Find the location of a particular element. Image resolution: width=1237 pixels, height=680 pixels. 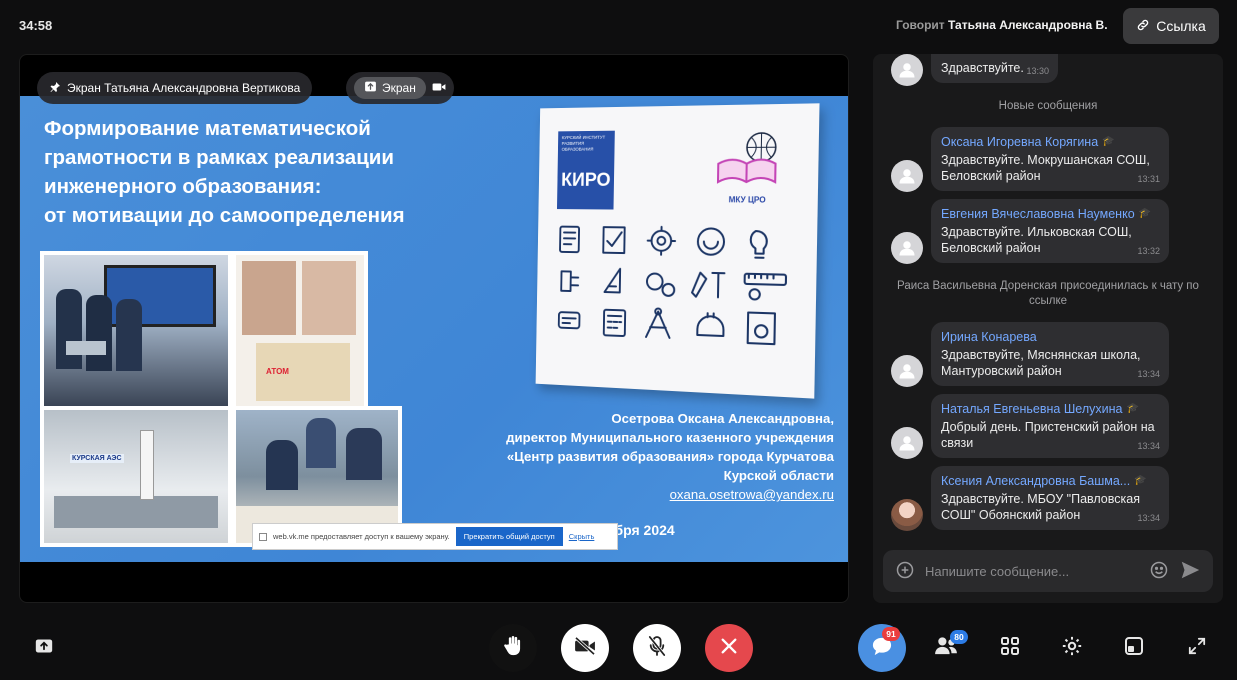

picture-in-picture-icon is located at coordinates (1134, 648).